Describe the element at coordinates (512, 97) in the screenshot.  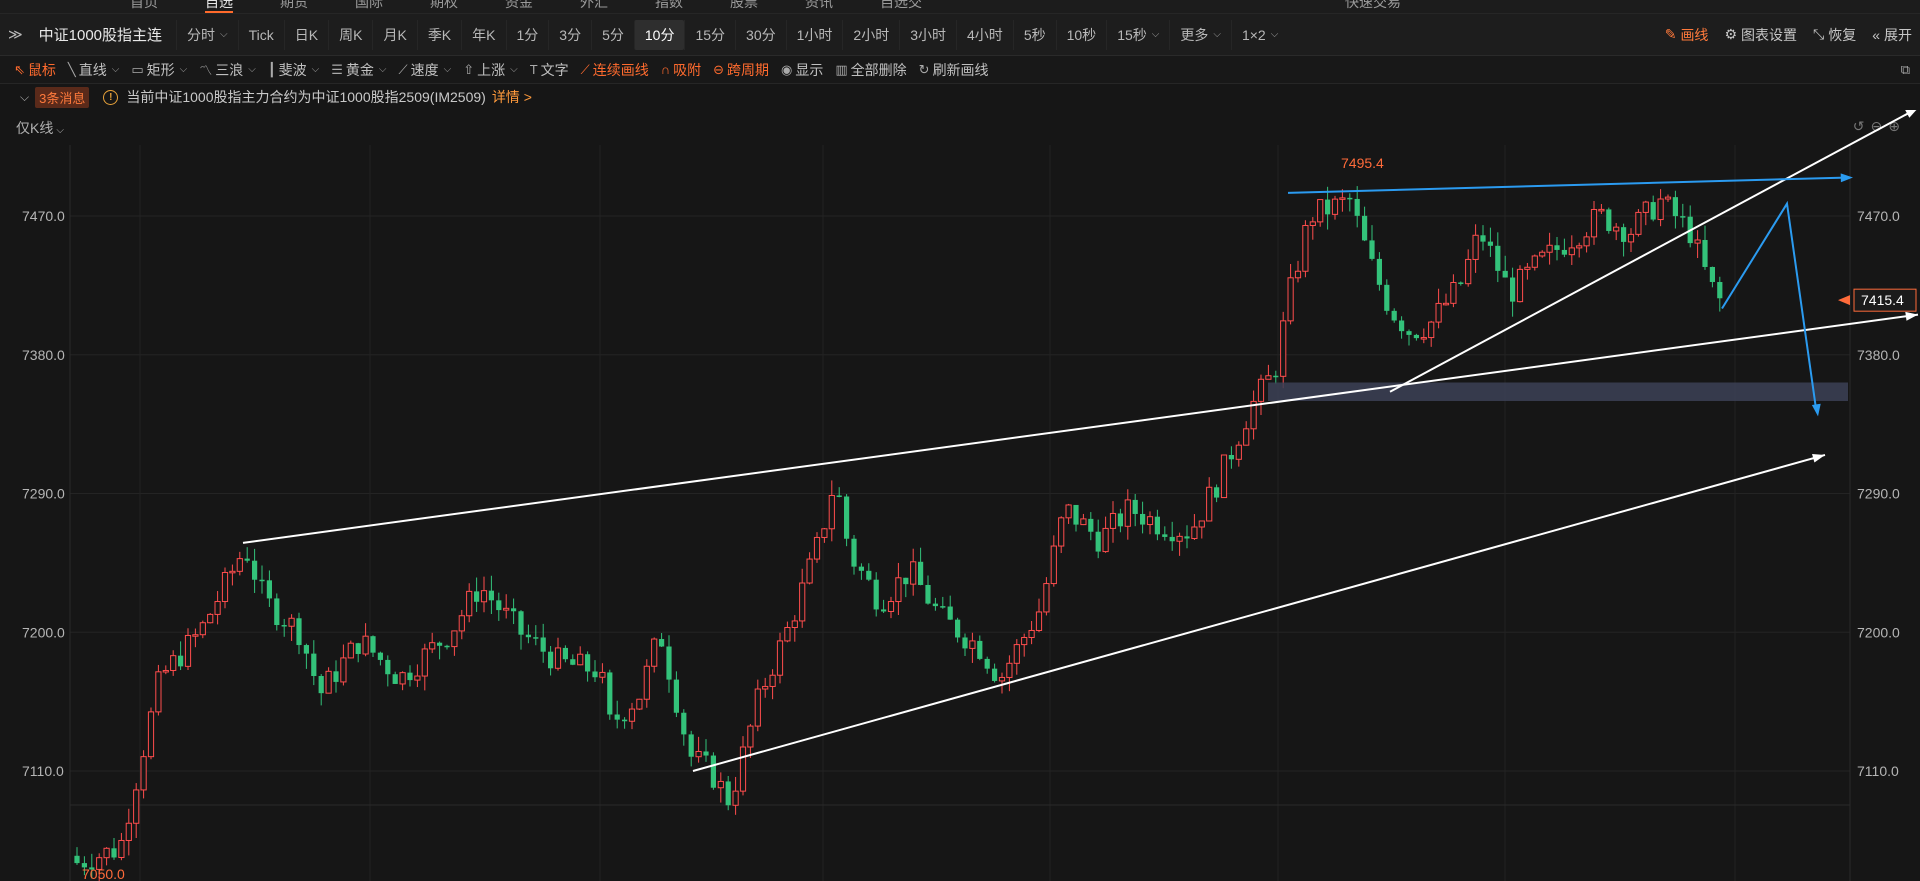
I see `details-link: 详情 >` at that location.